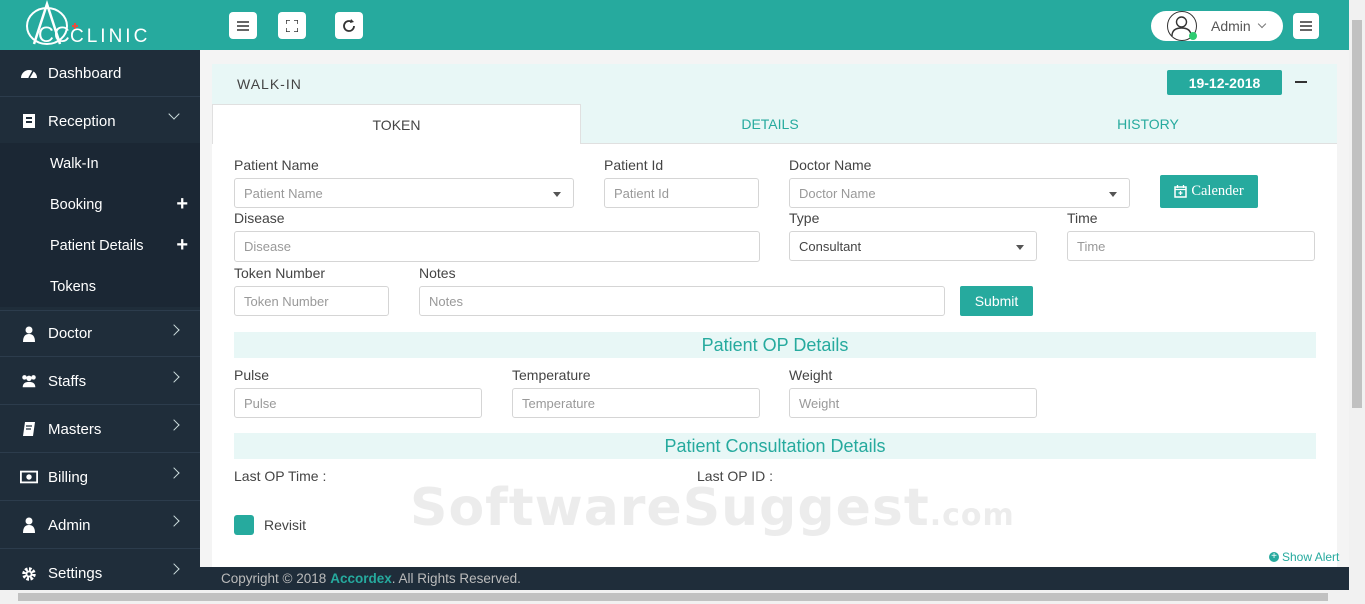 This screenshot has width=1365, height=604. Describe the element at coordinates (456, 578) in the screenshot. I see `footer-suffix: . All Rights Reserved.` at that location.